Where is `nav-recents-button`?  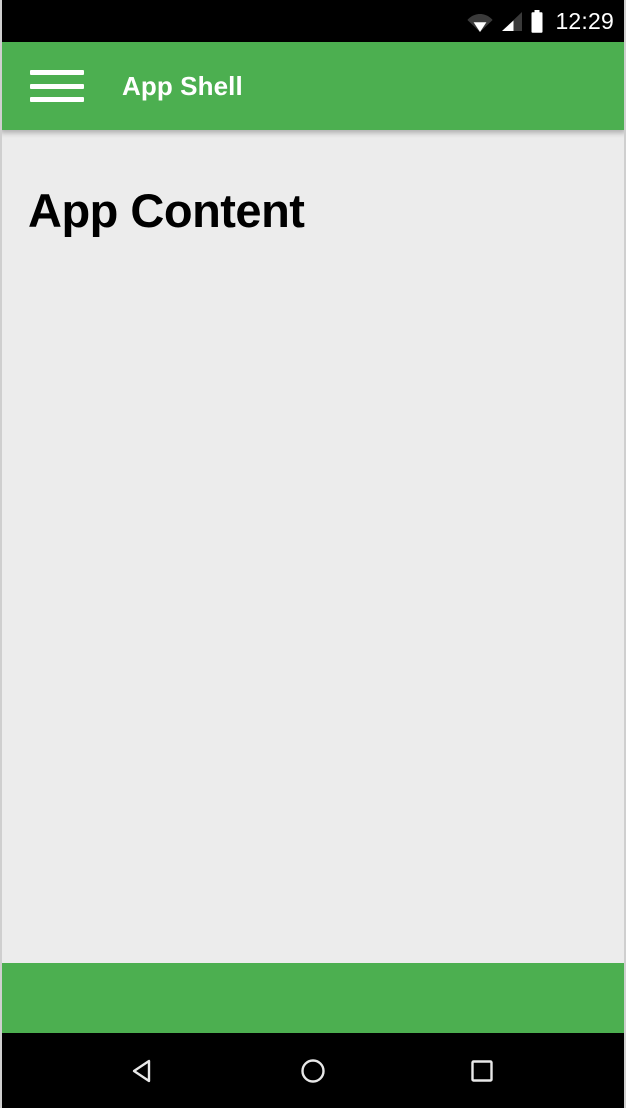
nav-recents-button is located at coordinates (482, 1071).